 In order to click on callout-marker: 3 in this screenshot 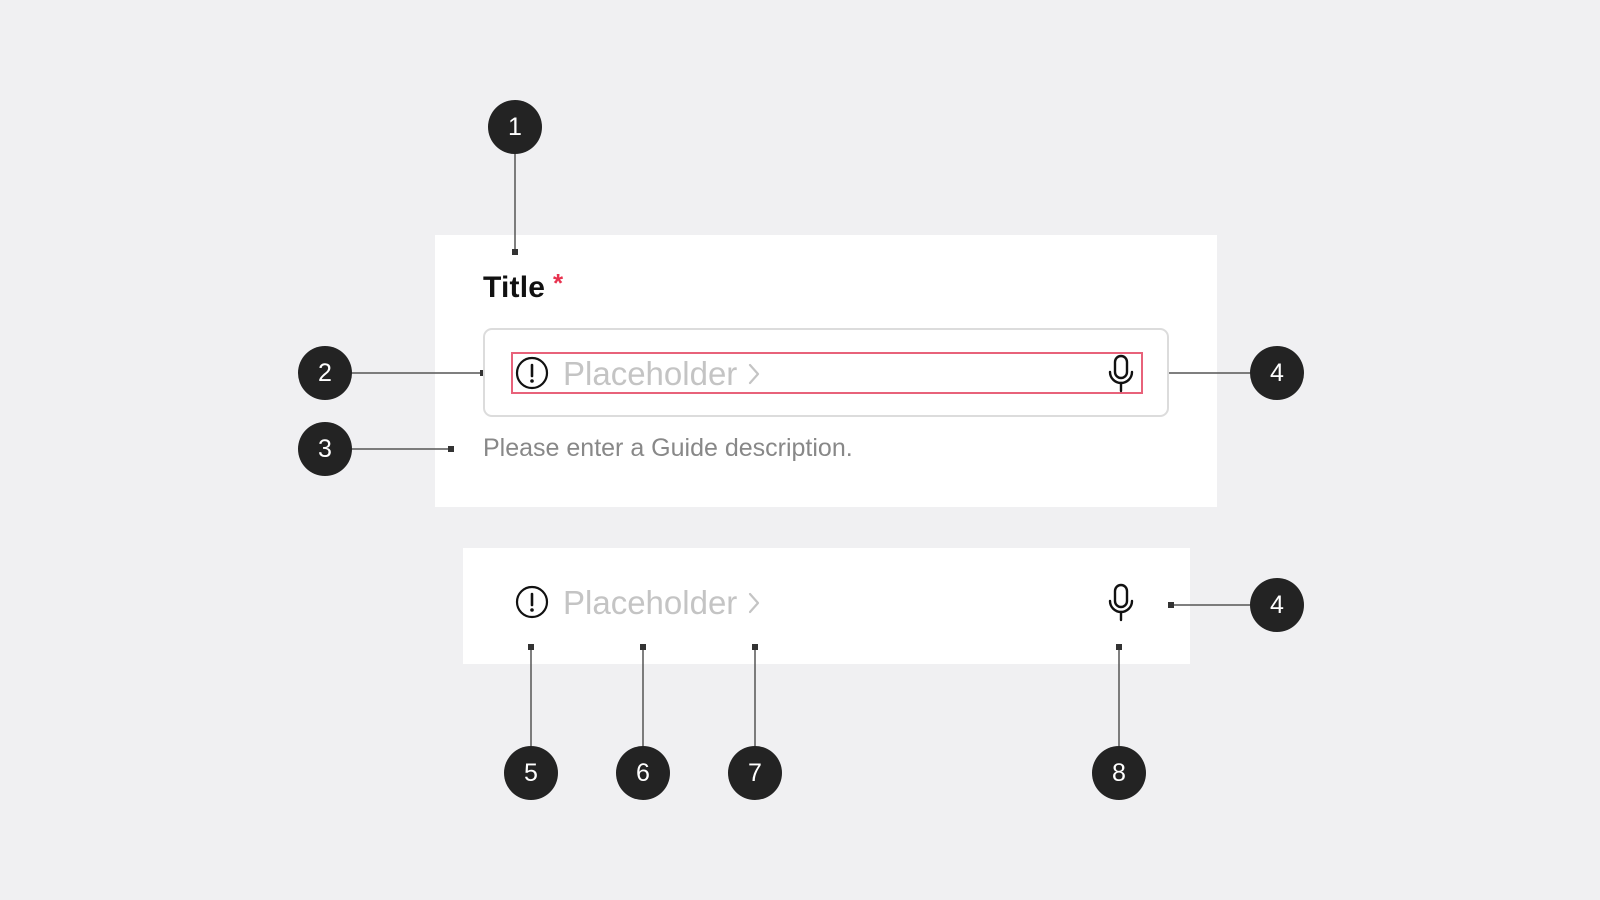, I will do `click(325, 449)`.